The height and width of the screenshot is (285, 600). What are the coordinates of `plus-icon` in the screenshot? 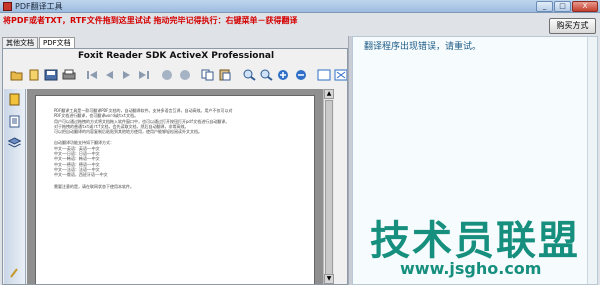 It's located at (283, 75).